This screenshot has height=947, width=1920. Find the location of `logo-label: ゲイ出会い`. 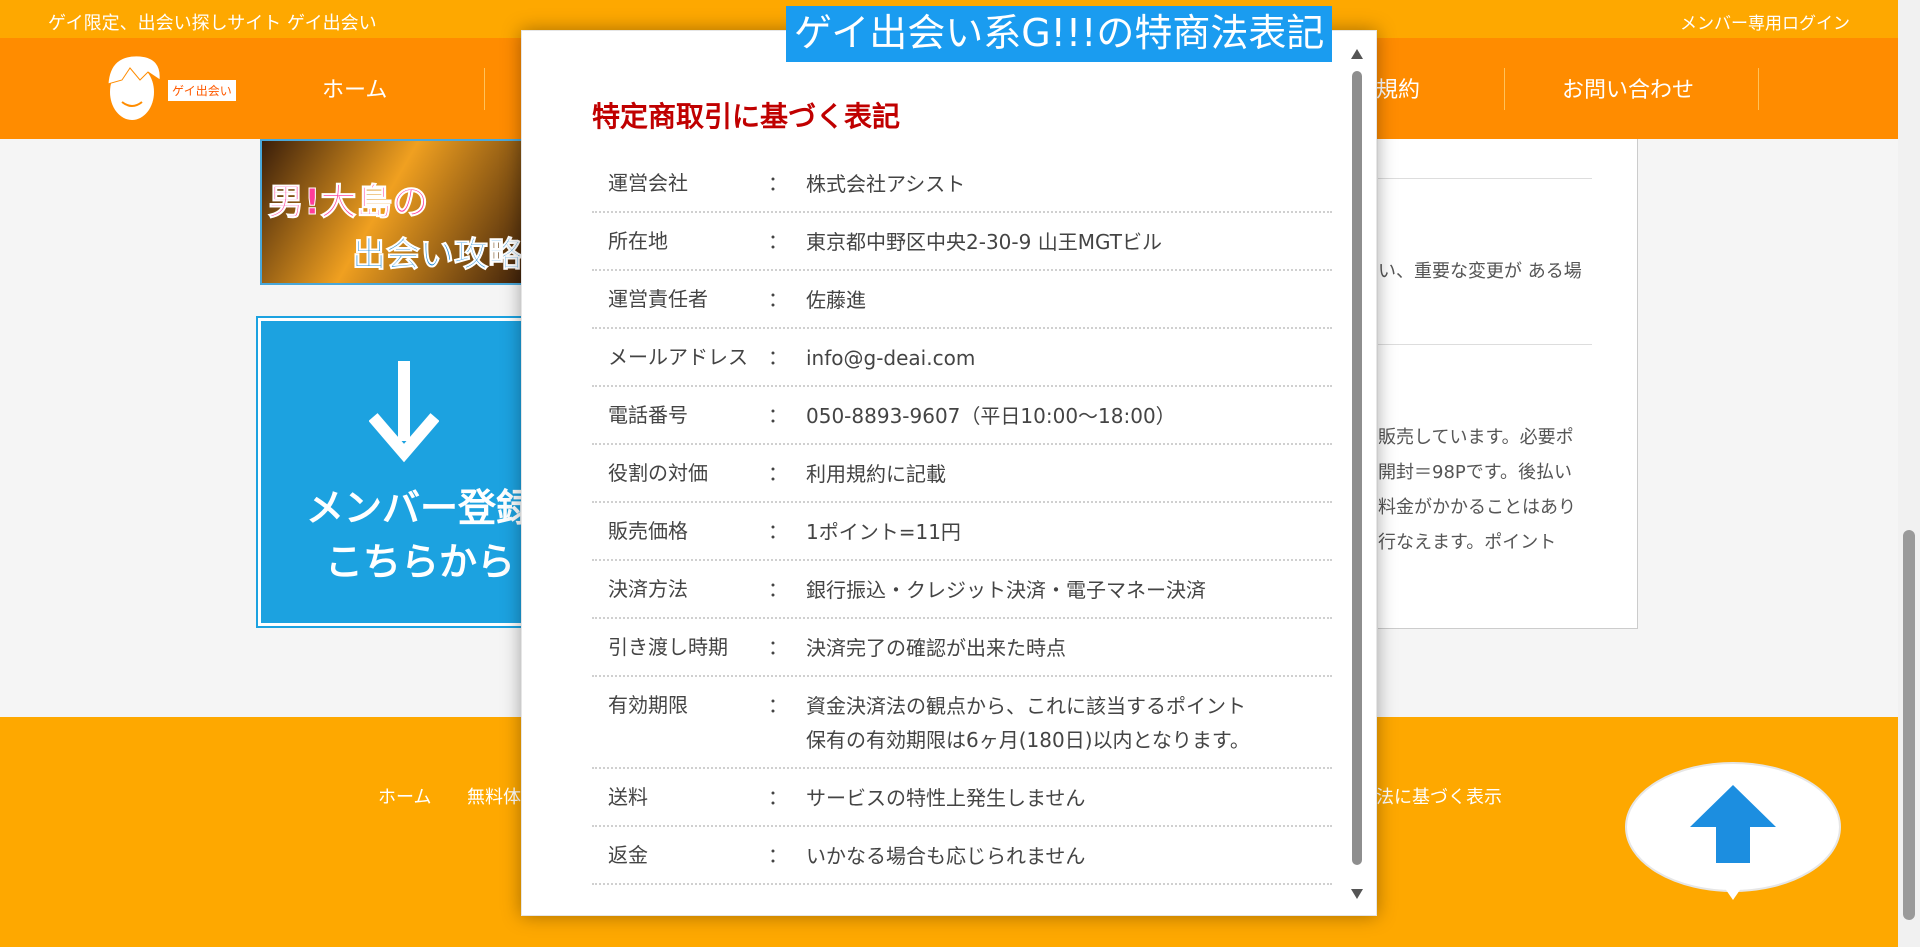

logo-label: ゲイ出会い is located at coordinates (202, 90).